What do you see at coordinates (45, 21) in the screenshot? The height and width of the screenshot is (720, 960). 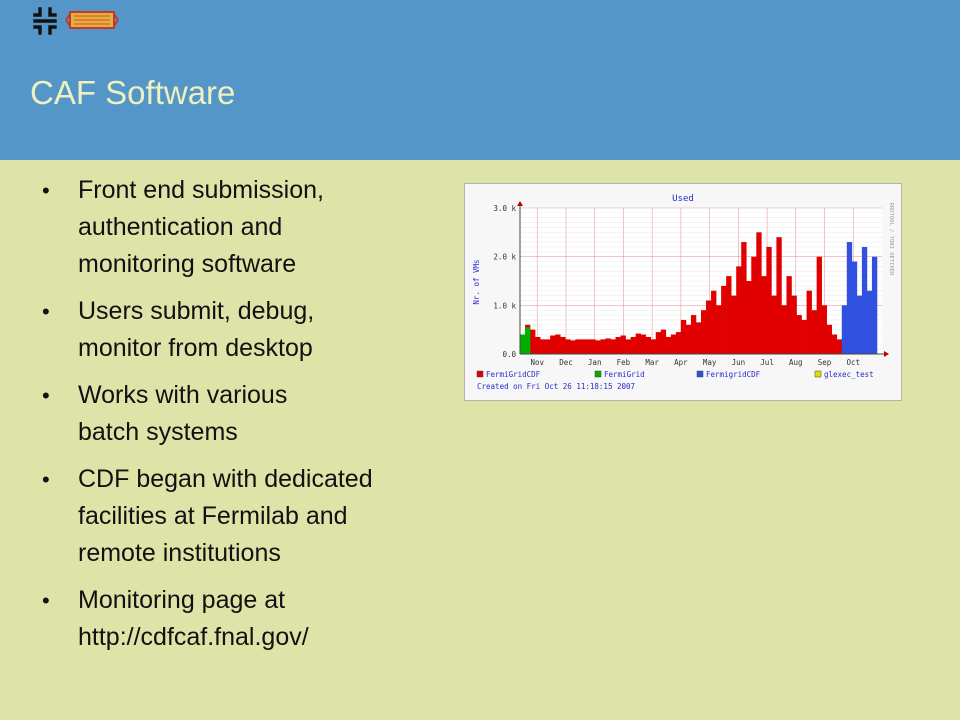 I see `fermilab-logo` at bounding box center [45, 21].